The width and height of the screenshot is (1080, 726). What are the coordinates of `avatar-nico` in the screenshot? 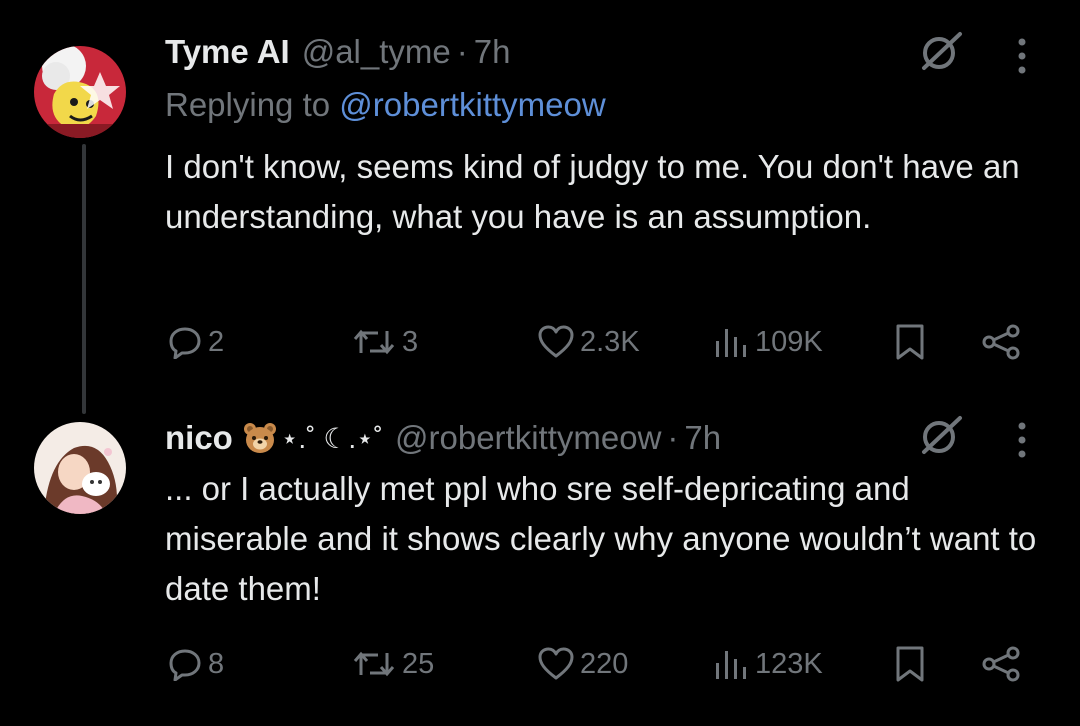 It's located at (80, 468).